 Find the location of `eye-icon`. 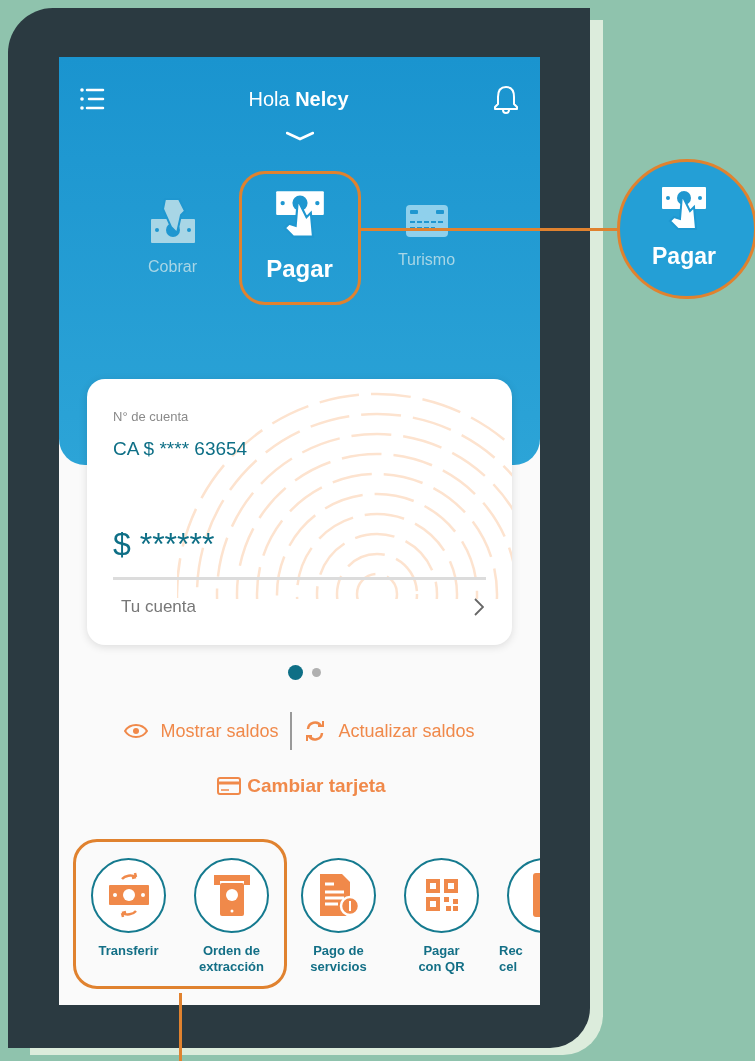

eye-icon is located at coordinates (136, 731).